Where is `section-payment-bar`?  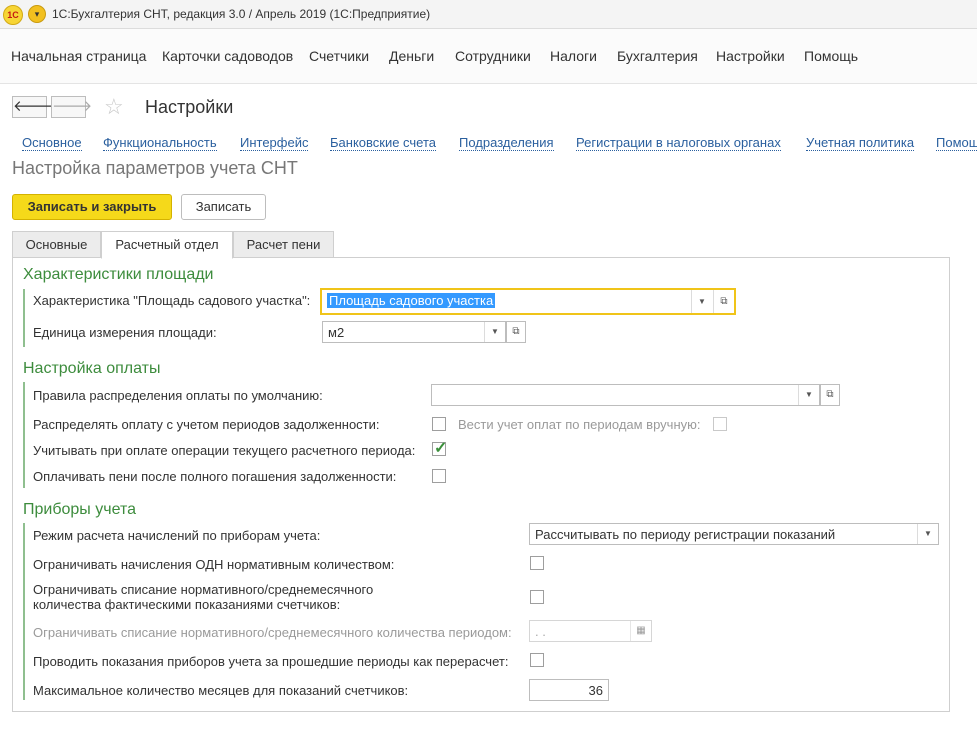
section-payment-bar is located at coordinates (24, 435).